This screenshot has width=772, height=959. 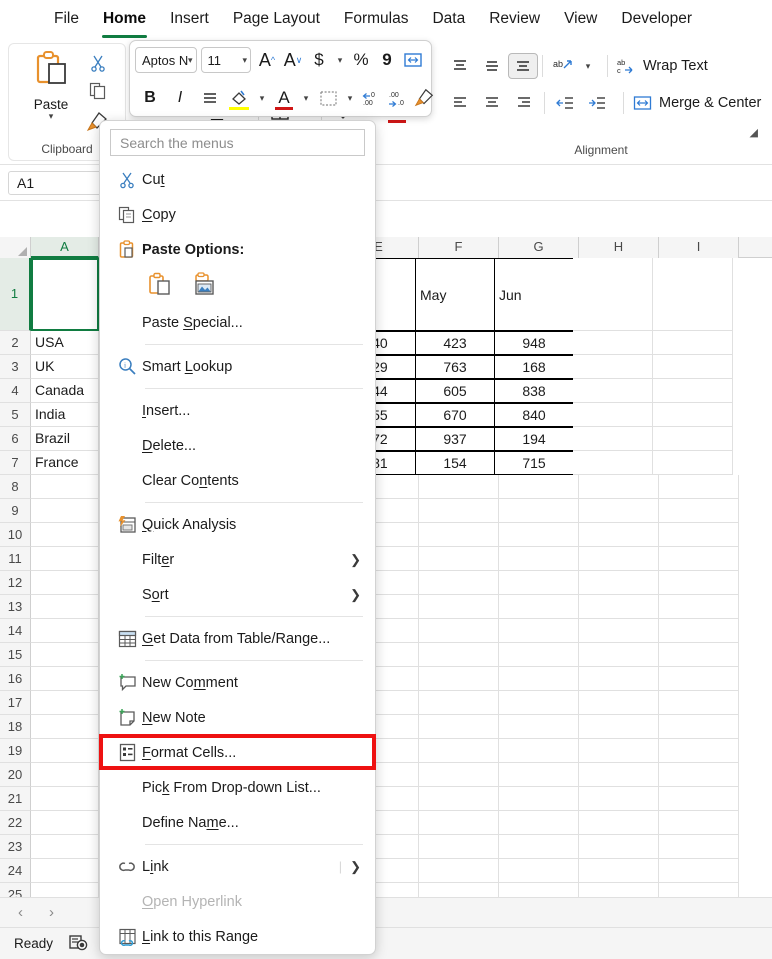 I want to click on cell-A12, so click(x=65, y=583).